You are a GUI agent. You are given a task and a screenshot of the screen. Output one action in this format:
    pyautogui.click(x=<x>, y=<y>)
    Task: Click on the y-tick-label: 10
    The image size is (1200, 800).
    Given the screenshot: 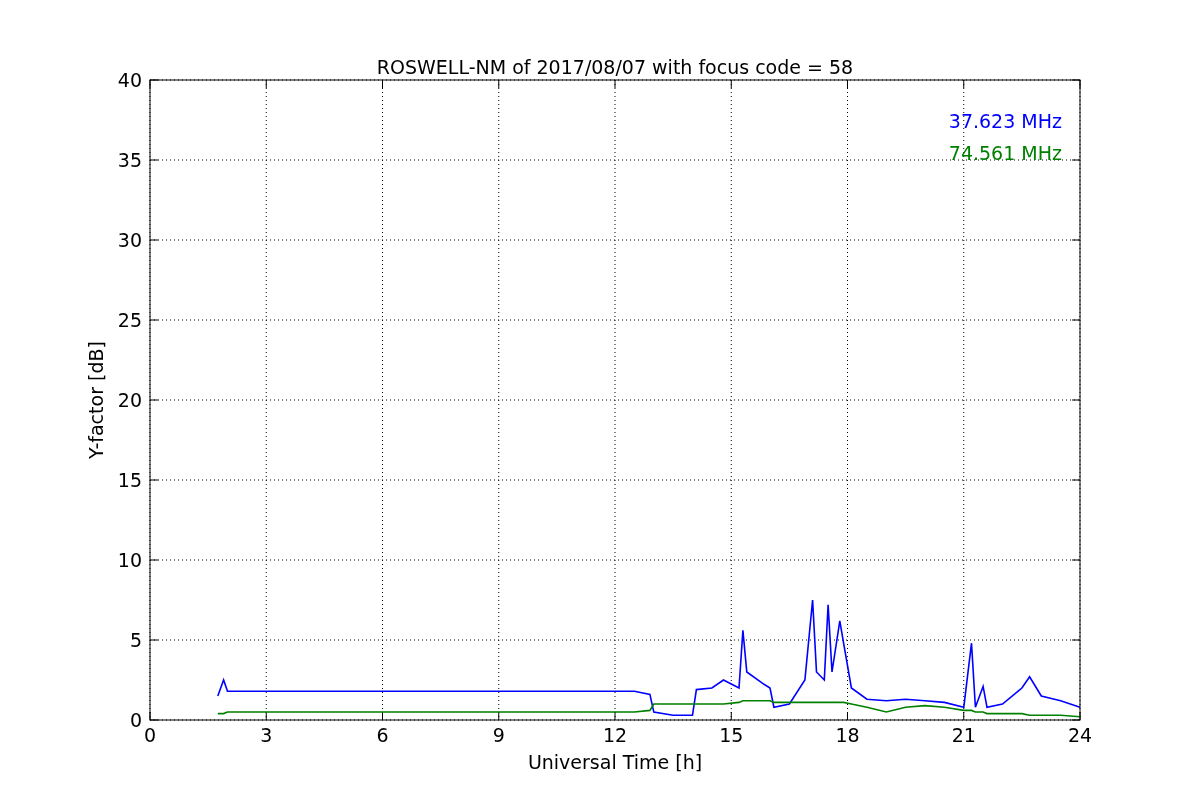 What is the action you would take?
    pyautogui.click(x=129, y=560)
    